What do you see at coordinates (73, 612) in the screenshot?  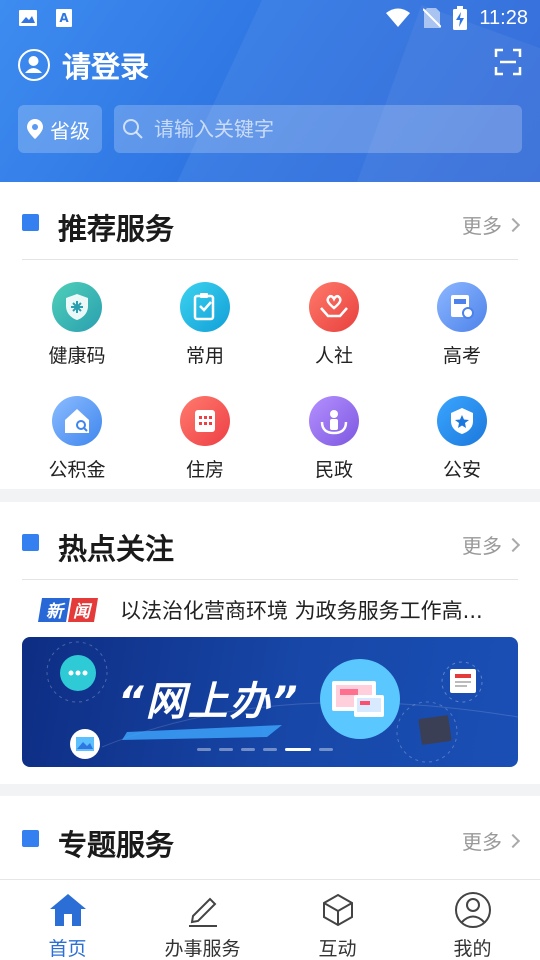 I see `news-badge-label: 新闻` at bounding box center [73, 612].